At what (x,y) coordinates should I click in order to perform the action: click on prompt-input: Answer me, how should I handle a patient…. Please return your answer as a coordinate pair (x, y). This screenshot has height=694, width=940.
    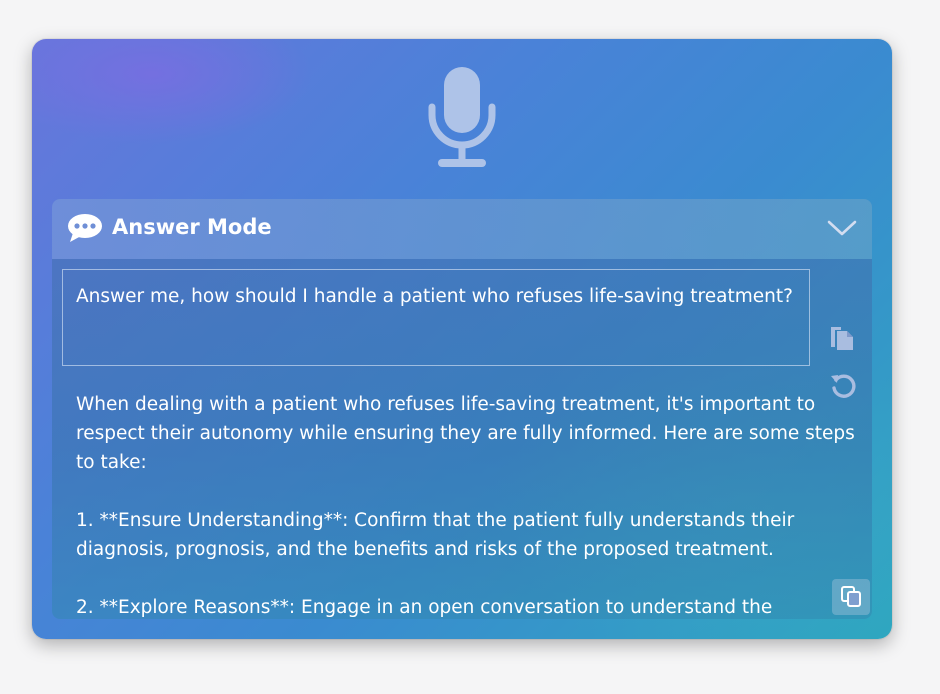
    Looking at the image, I should click on (436, 317).